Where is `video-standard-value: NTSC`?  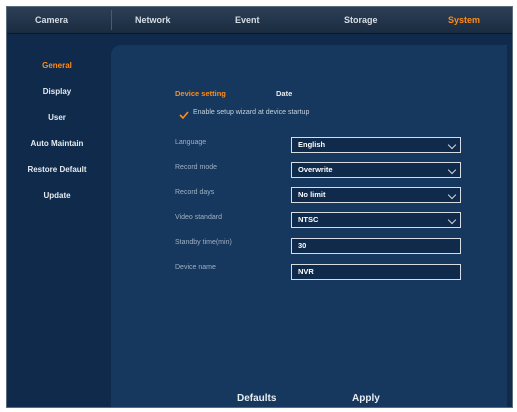 video-standard-value: NTSC is located at coordinates (308, 219).